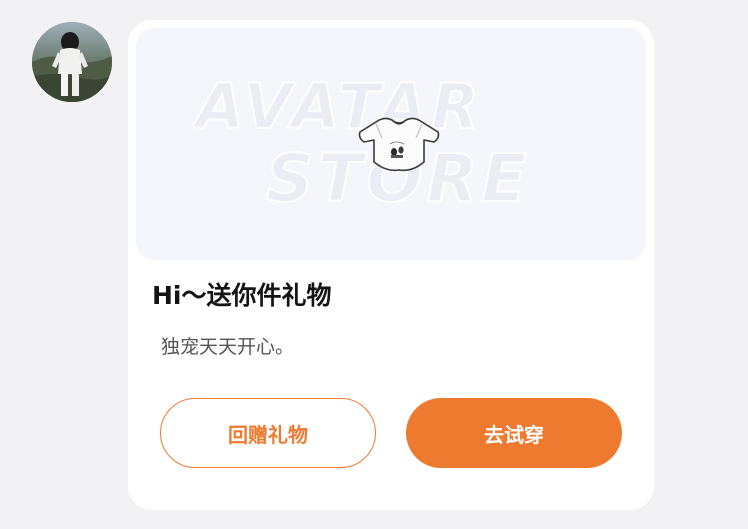 This screenshot has width=748, height=529. I want to click on sender-avatar, so click(72, 62).